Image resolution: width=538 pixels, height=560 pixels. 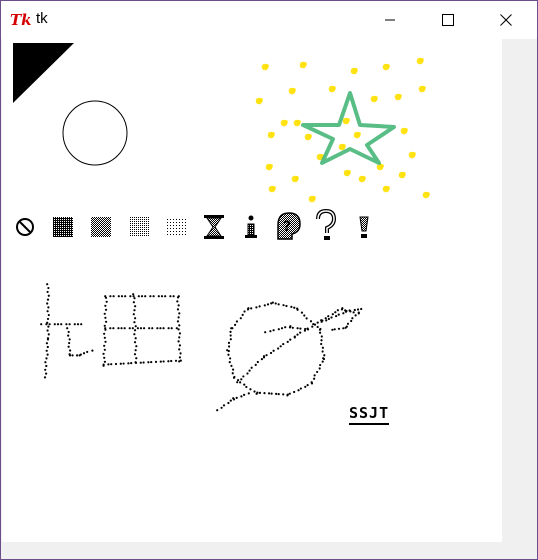 I want to click on window-right-margin, so click(x=519, y=299).